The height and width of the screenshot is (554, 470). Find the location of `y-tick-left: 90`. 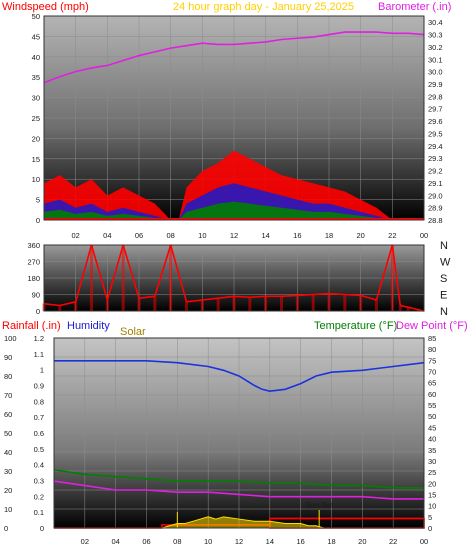

y-tick-left: 90 is located at coordinates (36, 295).